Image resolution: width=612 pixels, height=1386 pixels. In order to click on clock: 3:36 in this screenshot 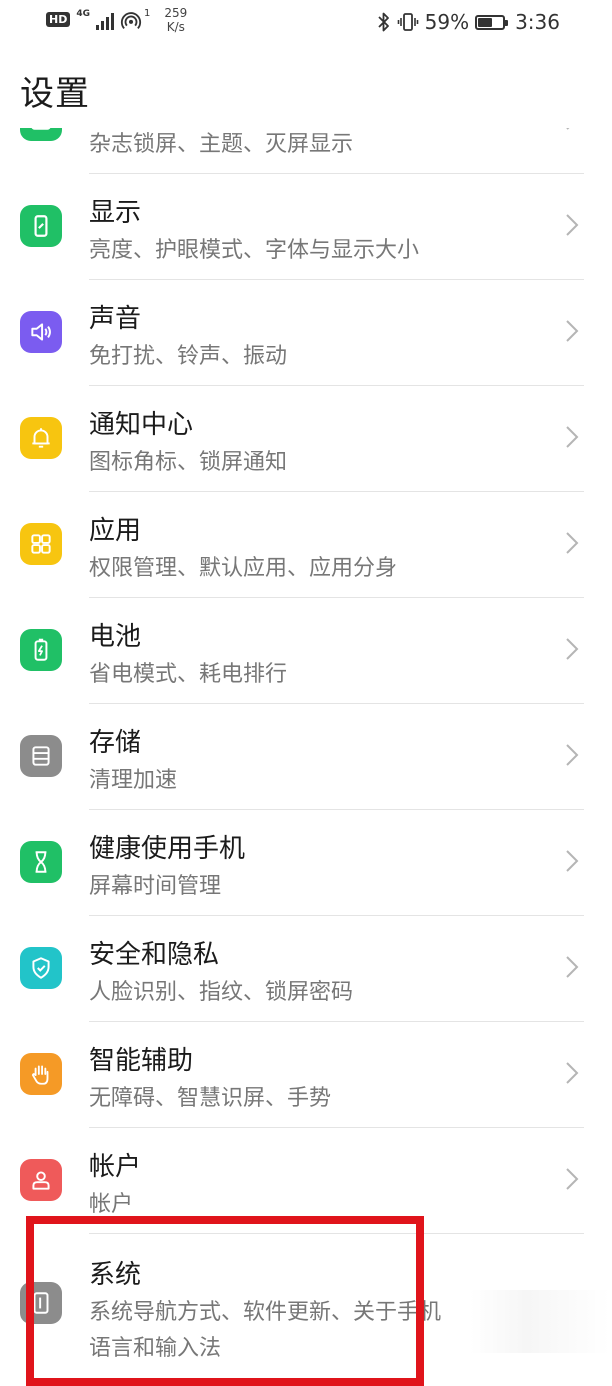, I will do `click(537, 22)`.